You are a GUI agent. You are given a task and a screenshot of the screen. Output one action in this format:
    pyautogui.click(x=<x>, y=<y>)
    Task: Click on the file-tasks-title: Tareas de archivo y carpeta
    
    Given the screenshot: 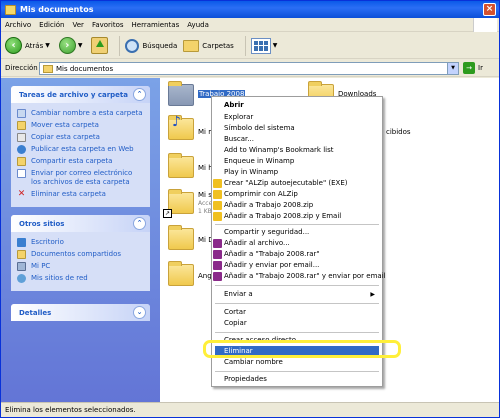 What is the action you would take?
    pyautogui.click(x=73, y=94)
    